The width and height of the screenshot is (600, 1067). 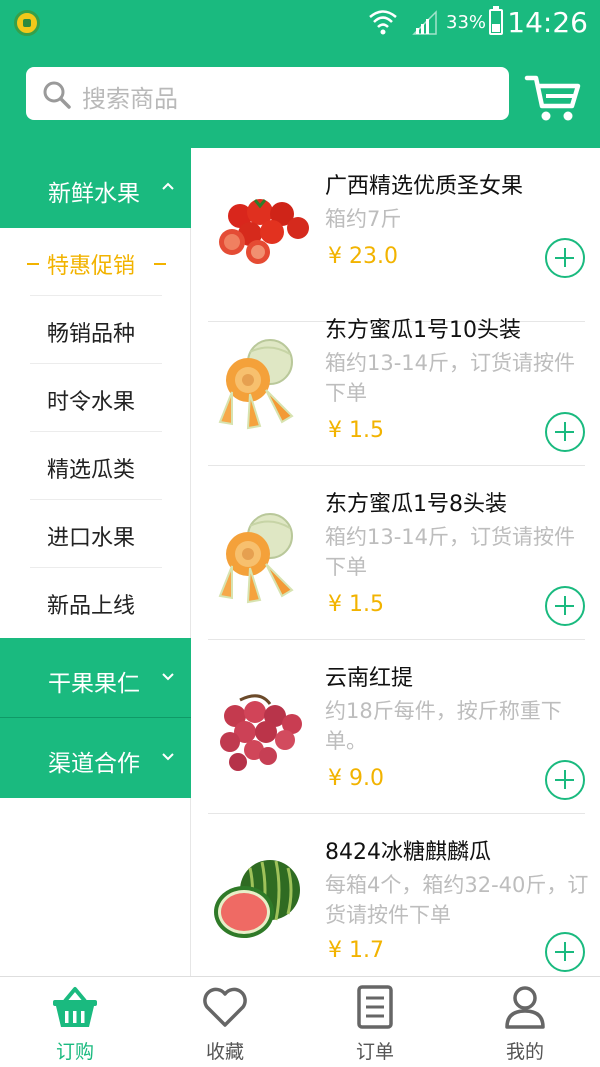 I want to click on bottom-tab-bar: 订购 收藏 订单 我的, so click(x=300, y=1021).